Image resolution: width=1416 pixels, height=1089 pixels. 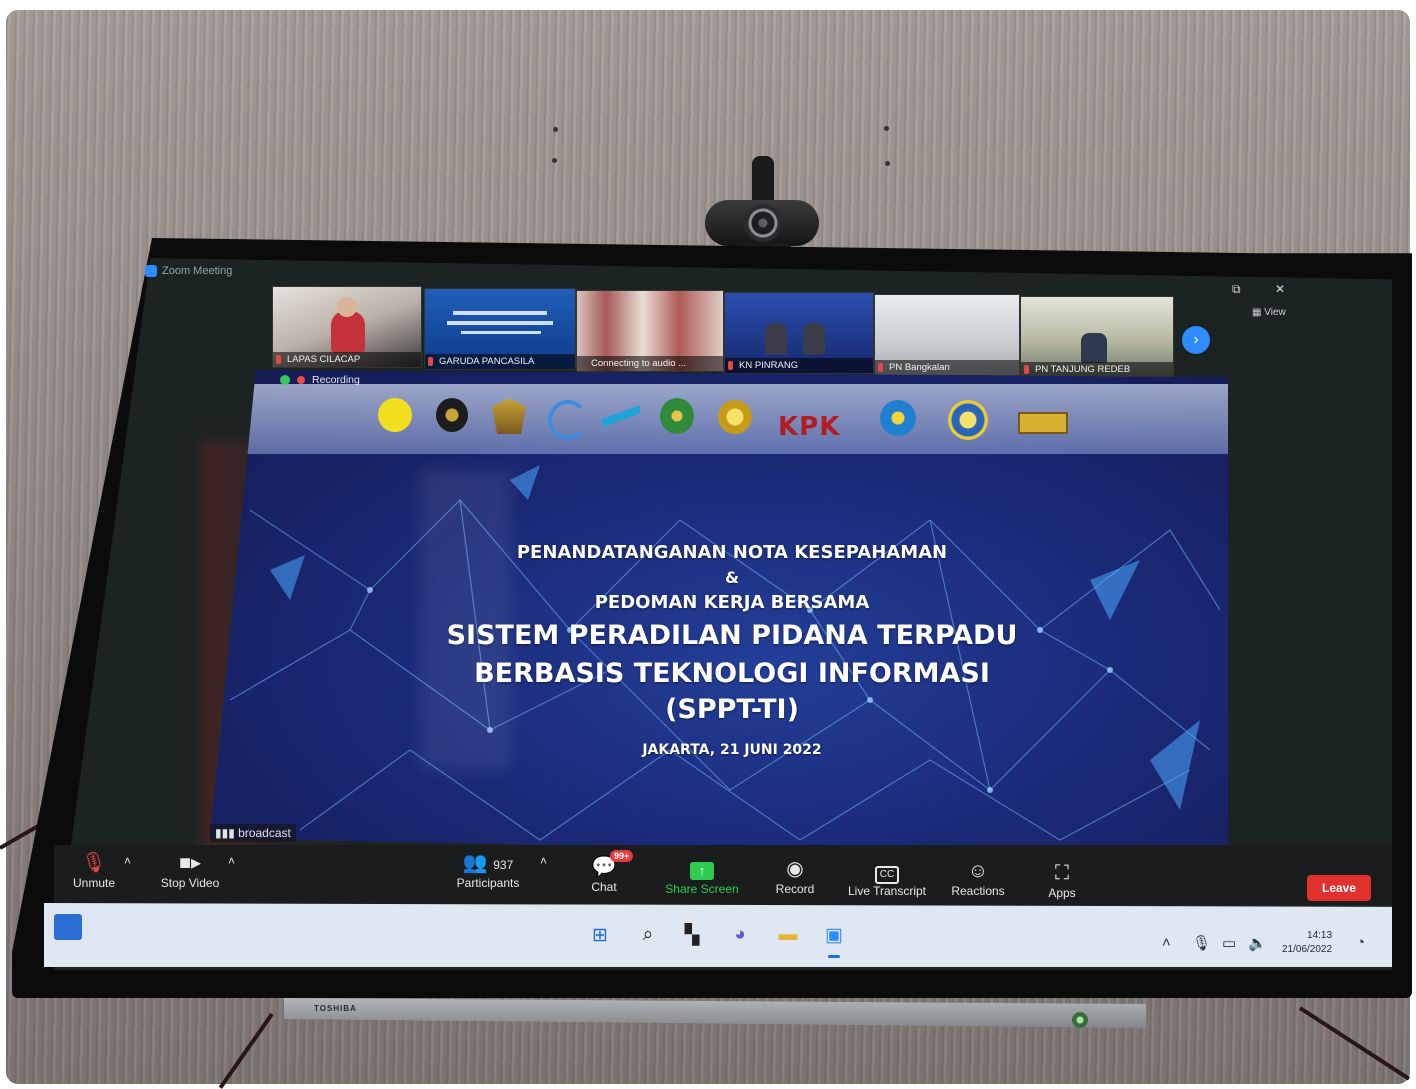 What do you see at coordinates (648, 935) in the screenshot?
I see `search-icon: ⌕` at bounding box center [648, 935].